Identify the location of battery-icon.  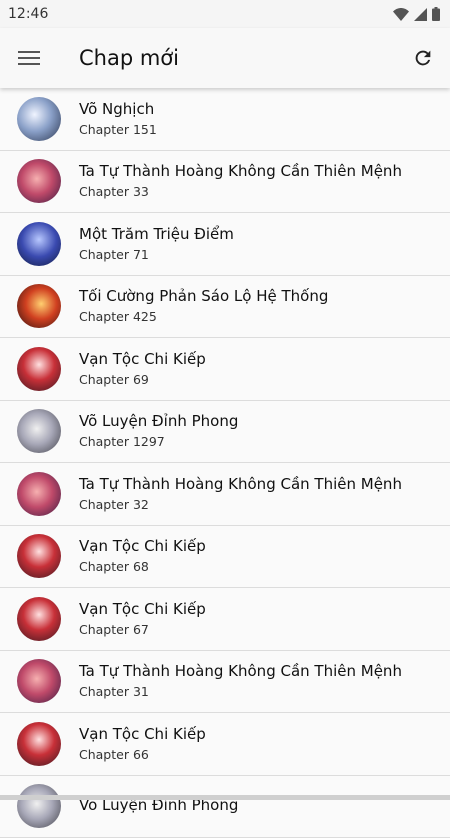
(436, 14).